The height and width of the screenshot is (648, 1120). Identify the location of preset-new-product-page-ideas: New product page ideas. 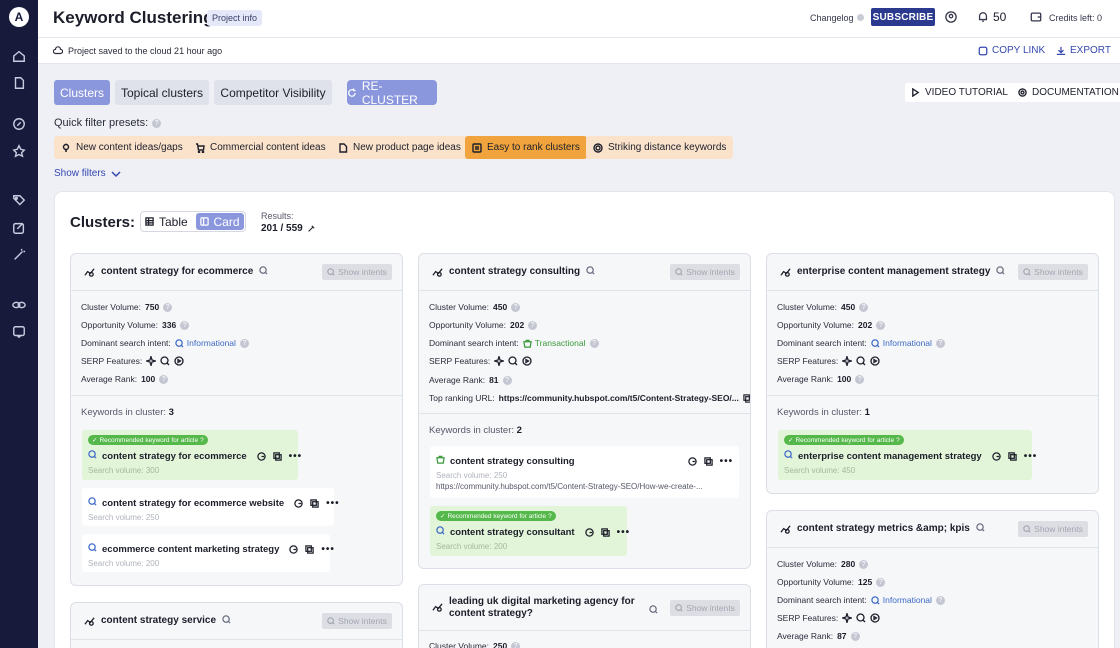
(399, 147).